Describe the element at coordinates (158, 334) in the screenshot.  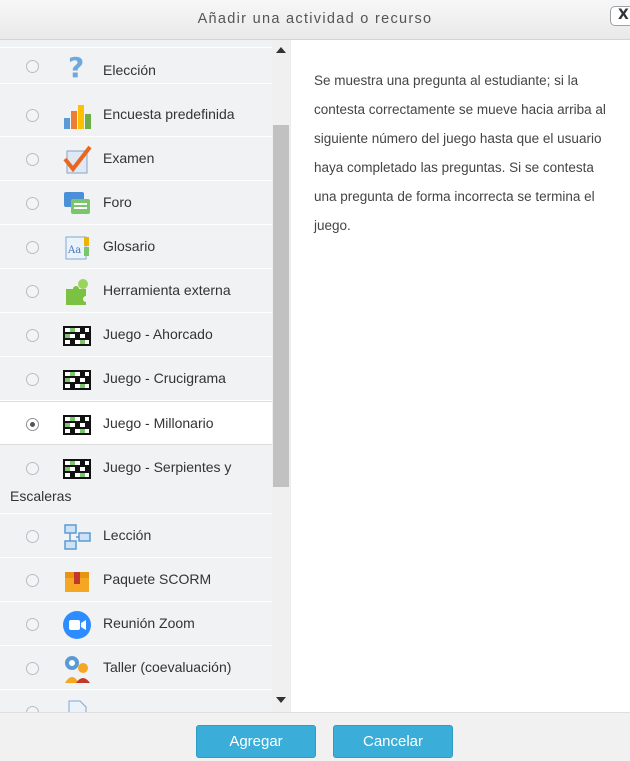
I see `activity-label: Juego - Ahorcado` at that location.